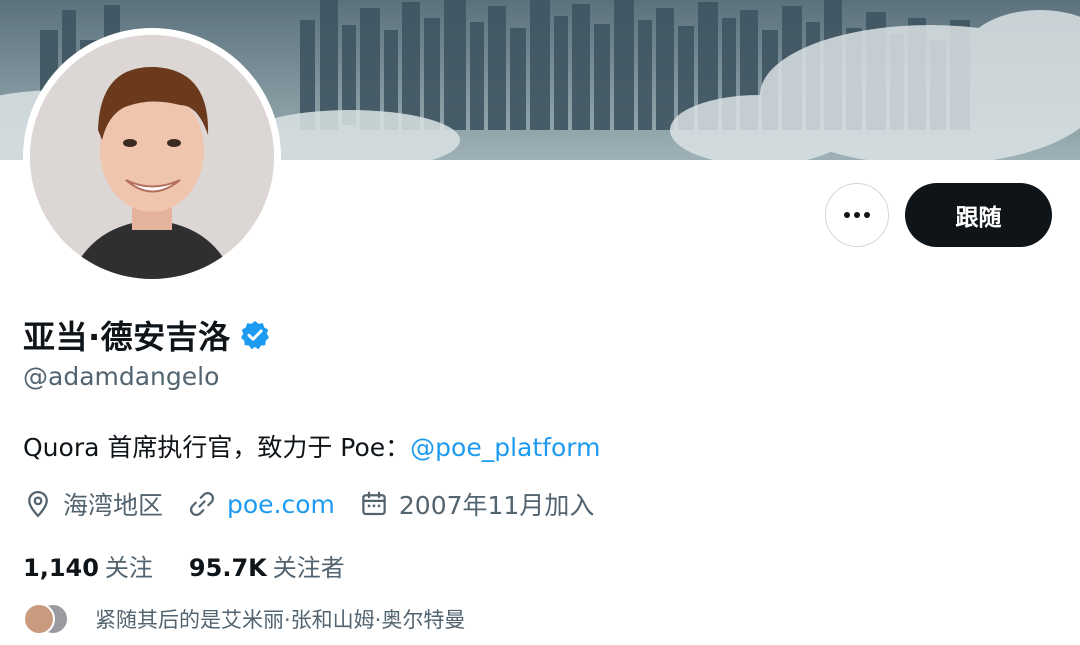 The image size is (1080, 645). I want to click on following-stat: 1,140 关注, so click(88, 565).